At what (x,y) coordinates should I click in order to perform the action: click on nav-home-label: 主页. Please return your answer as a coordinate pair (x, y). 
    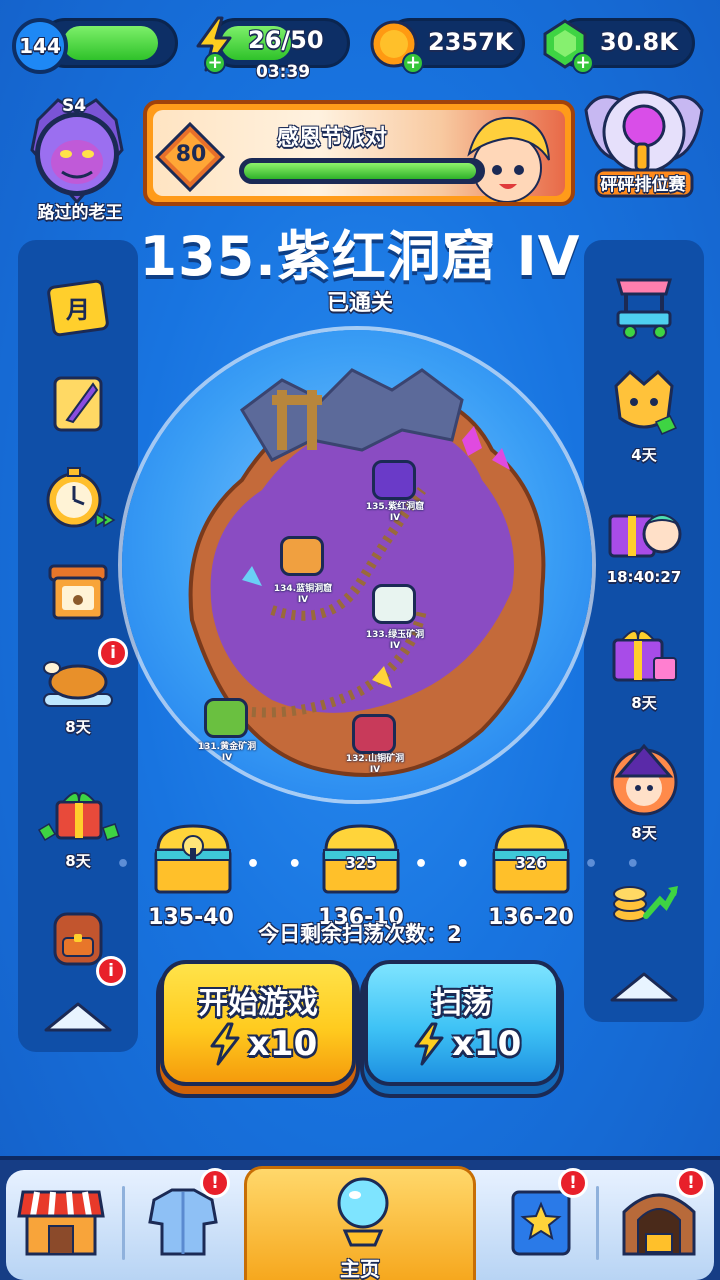
    Looking at the image, I should click on (360, 1268).